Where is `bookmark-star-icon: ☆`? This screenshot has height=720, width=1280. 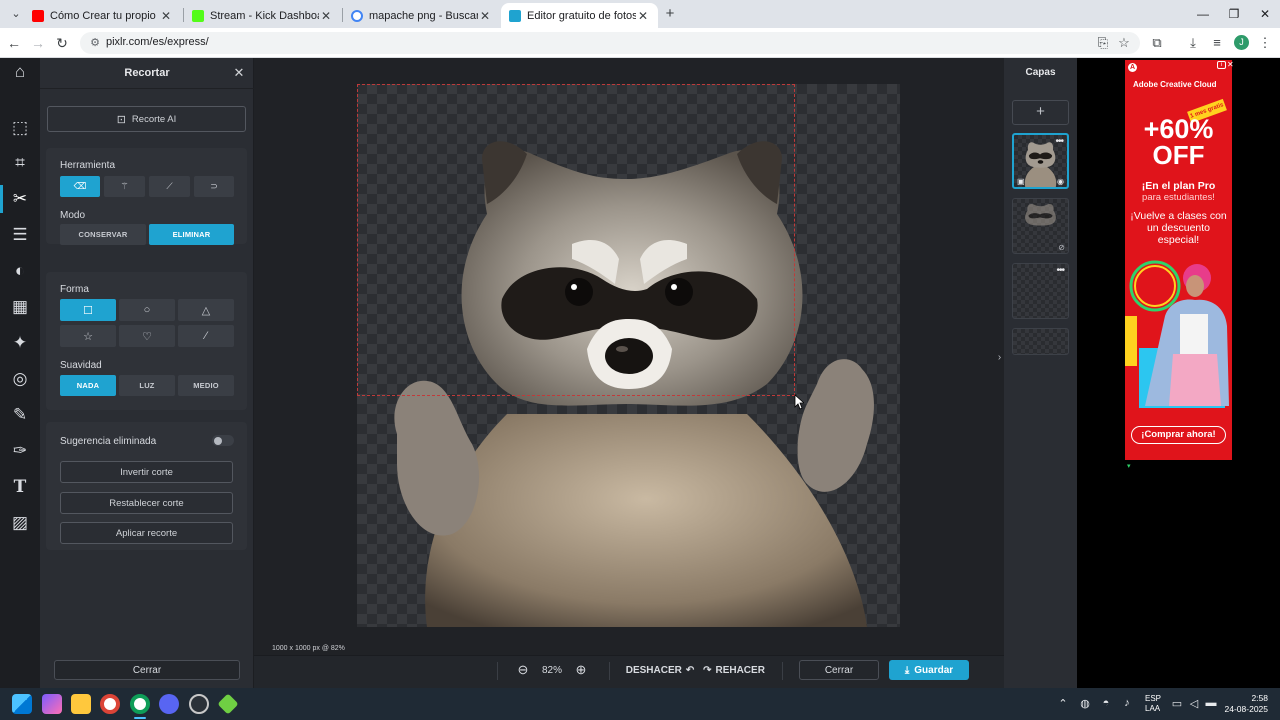 bookmark-star-icon: ☆ is located at coordinates (1124, 43).